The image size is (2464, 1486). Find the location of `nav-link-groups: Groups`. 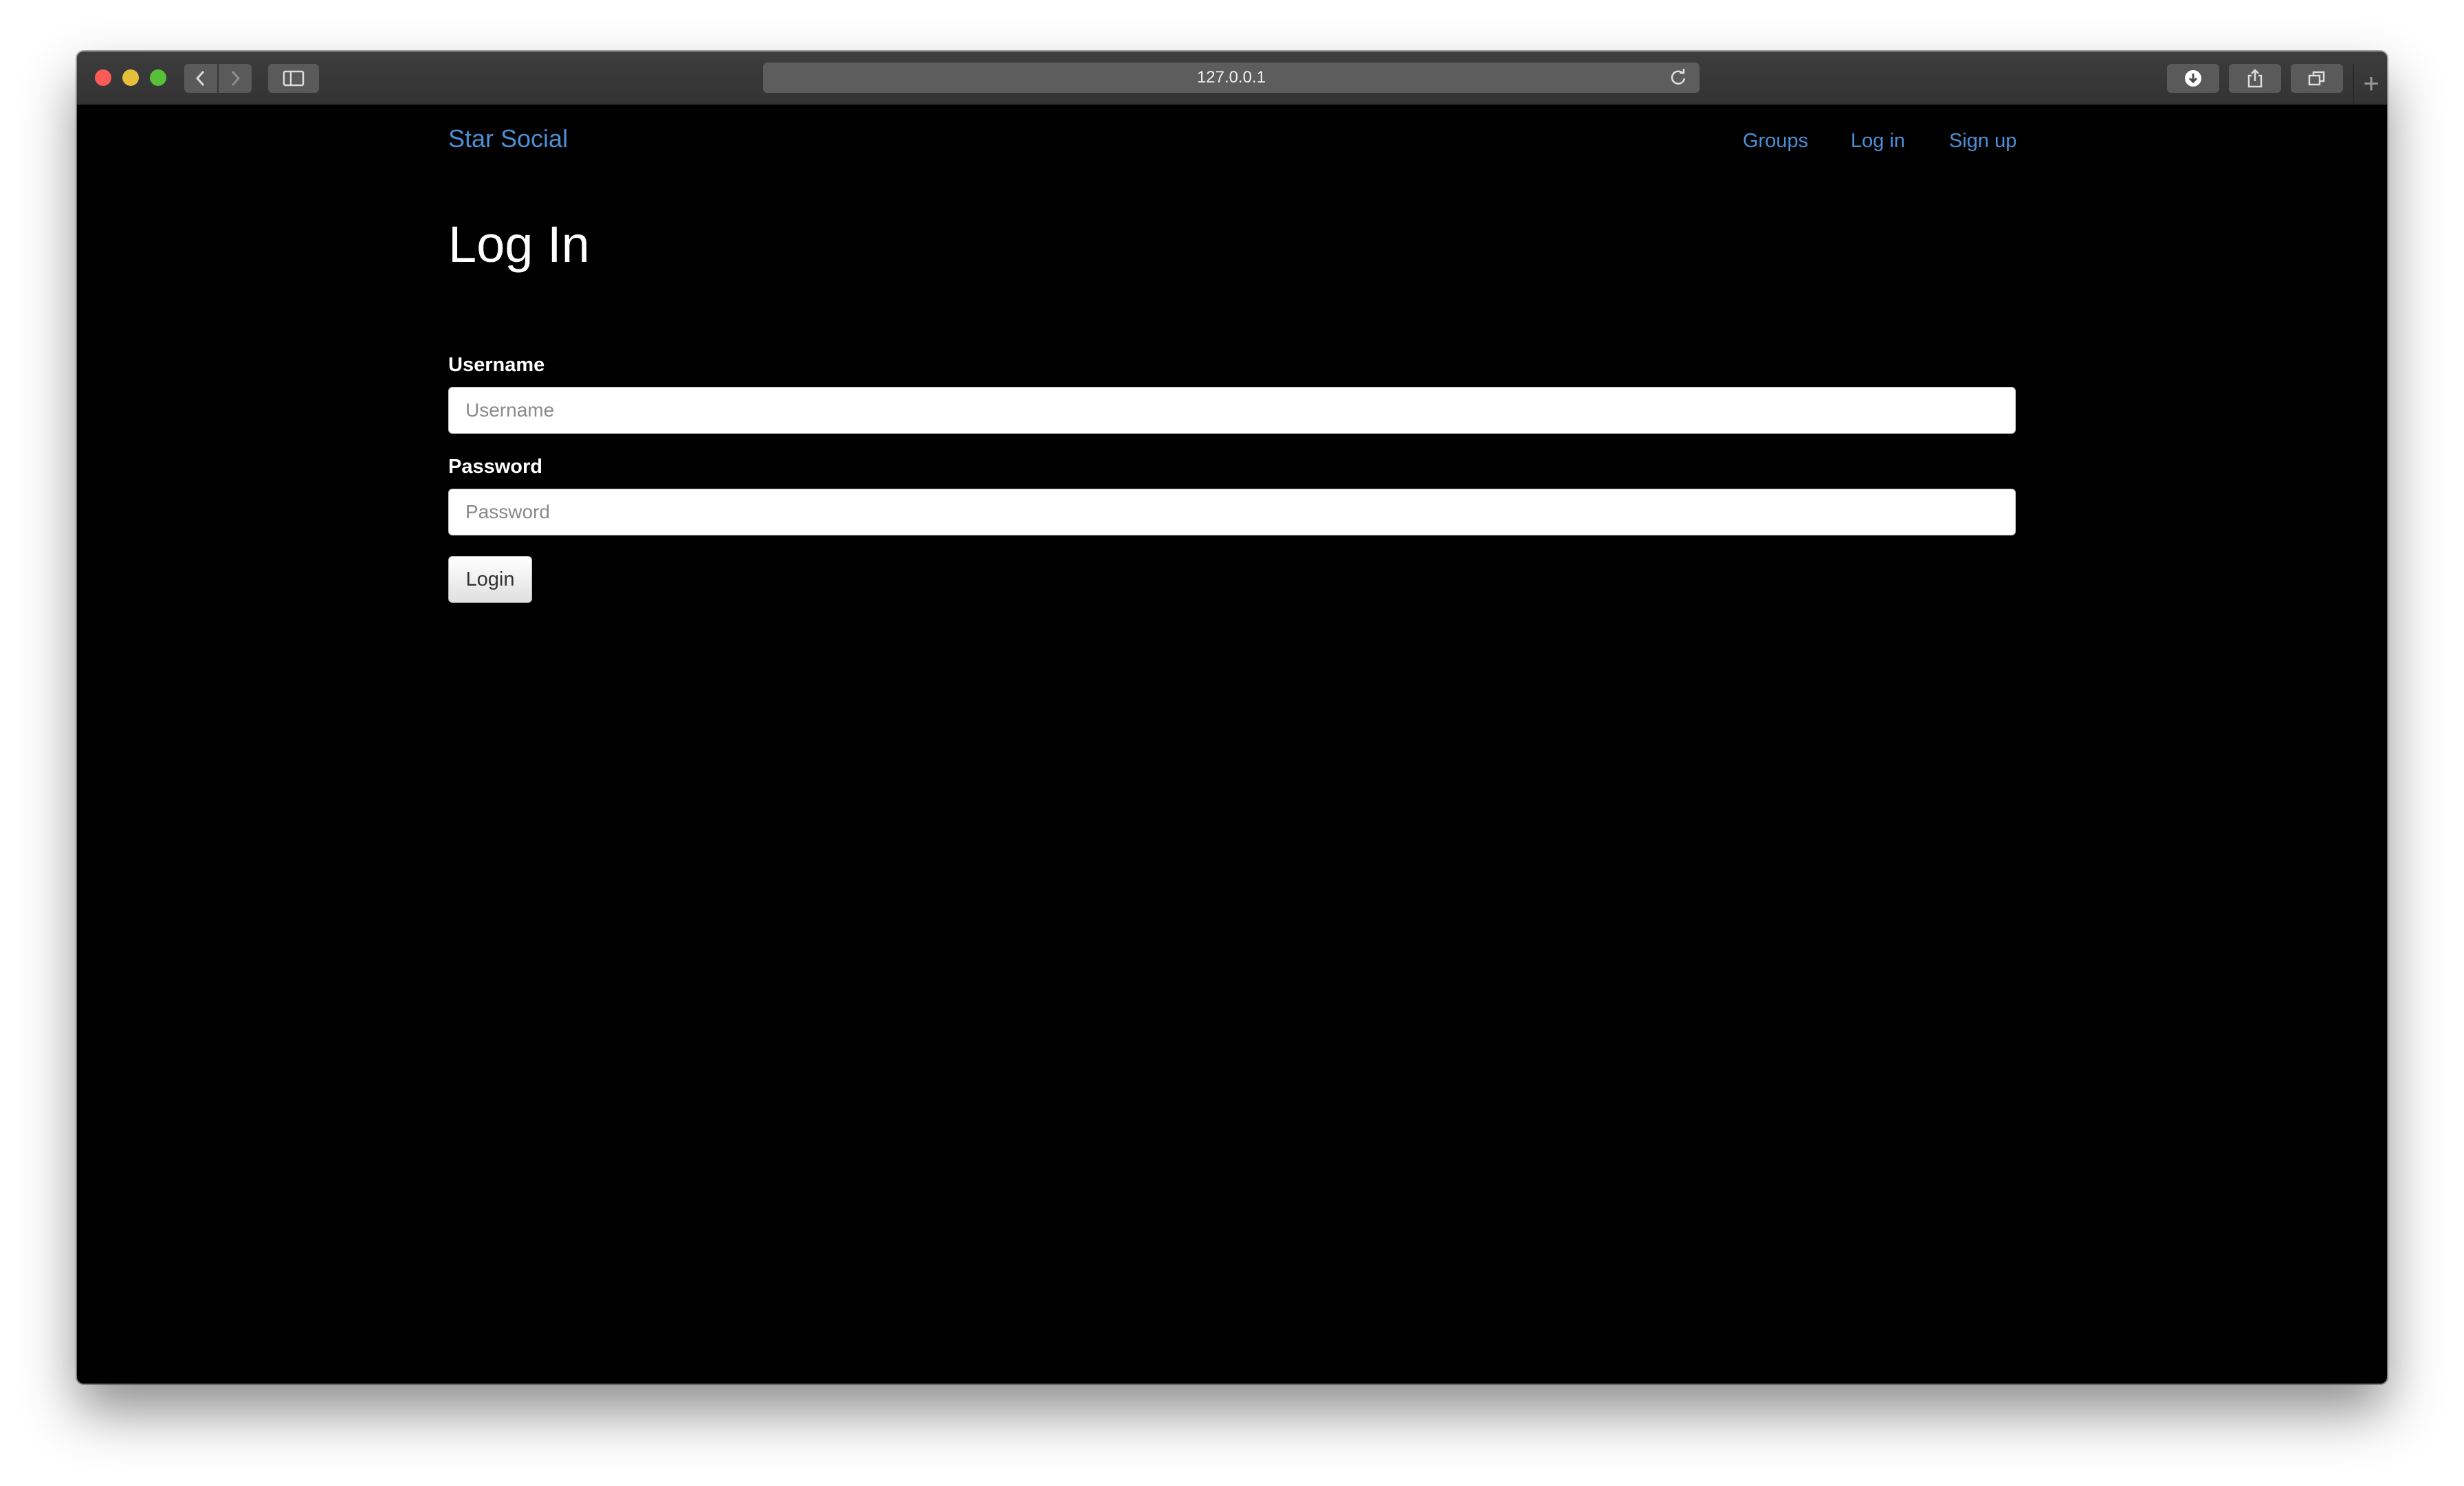

nav-link-groups: Groups is located at coordinates (1775, 142).